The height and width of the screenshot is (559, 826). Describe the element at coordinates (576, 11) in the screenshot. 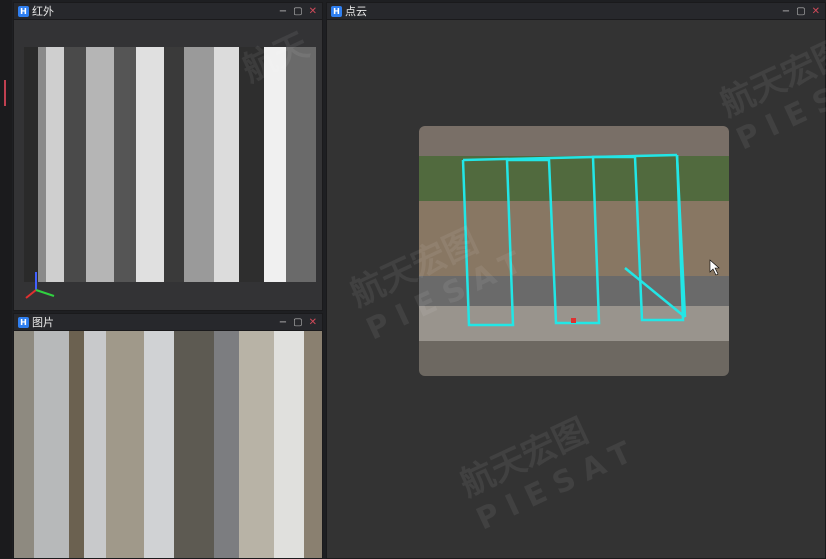

I see `pointcloud-titlebar: H 点云 − ▢ ✕` at that location.